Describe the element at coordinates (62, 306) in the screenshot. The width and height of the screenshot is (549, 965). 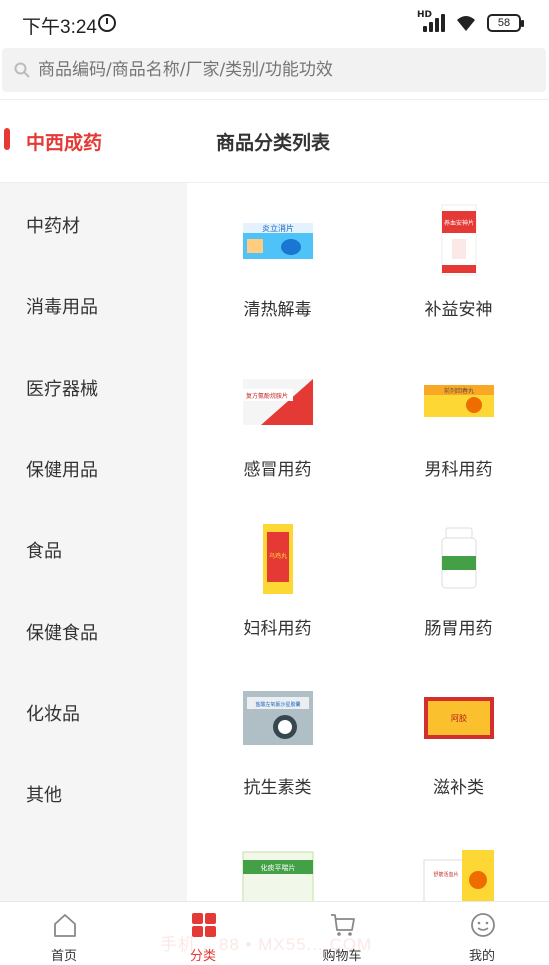
I see `sidebar-item-disinfection: 消毒用品` at that location.